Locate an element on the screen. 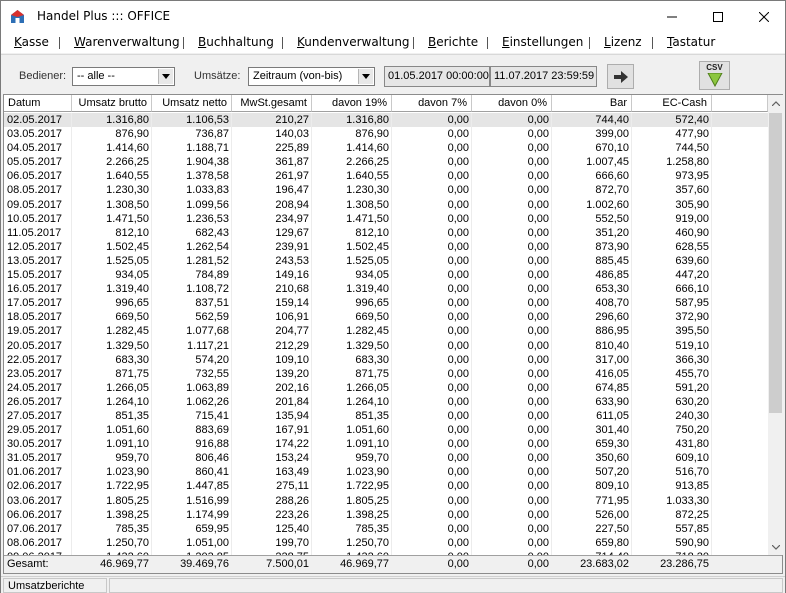  column-header-davon-19: davon 19% is located at coordinates (352, 103).